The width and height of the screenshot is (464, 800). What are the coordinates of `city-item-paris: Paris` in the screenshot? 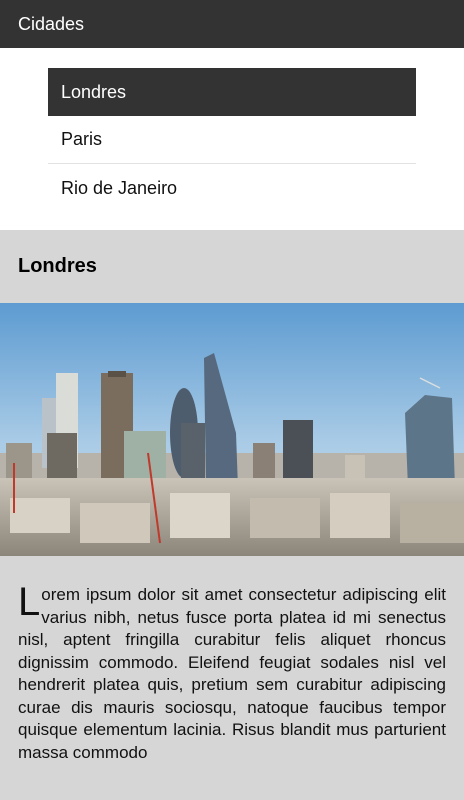 It's located at (232, 140).